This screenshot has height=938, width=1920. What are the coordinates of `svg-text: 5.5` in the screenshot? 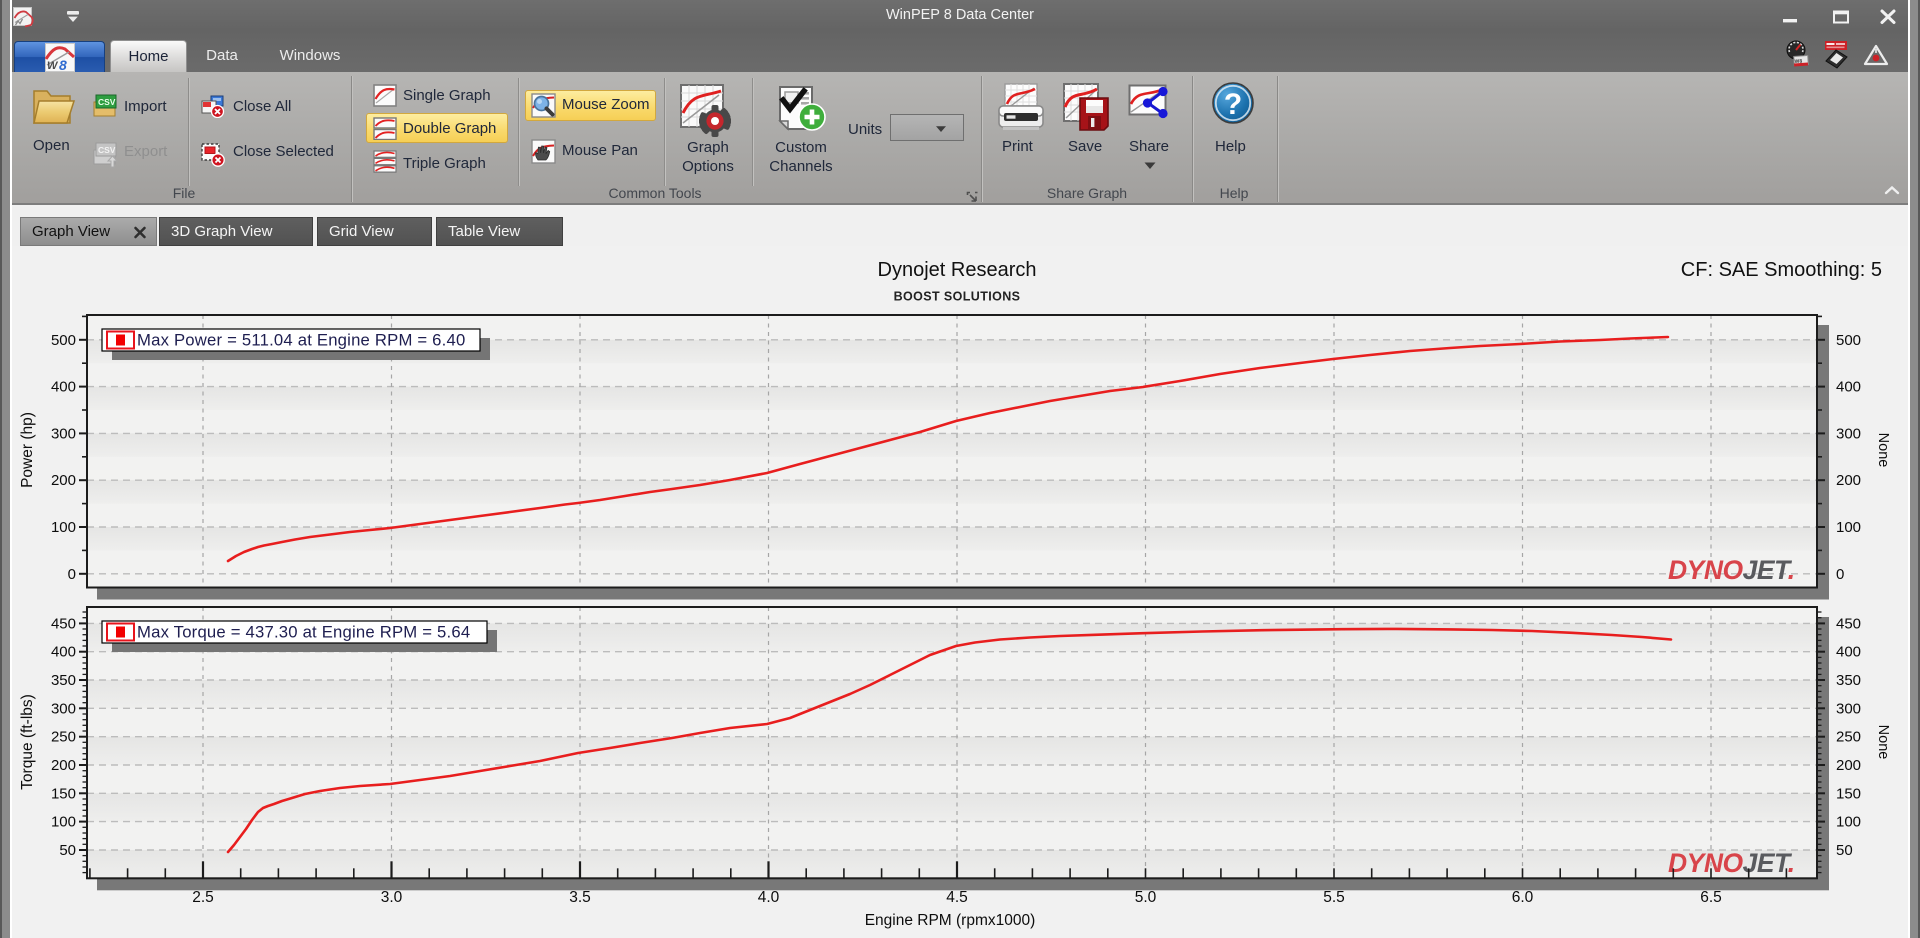 It's located at (1334, 897).